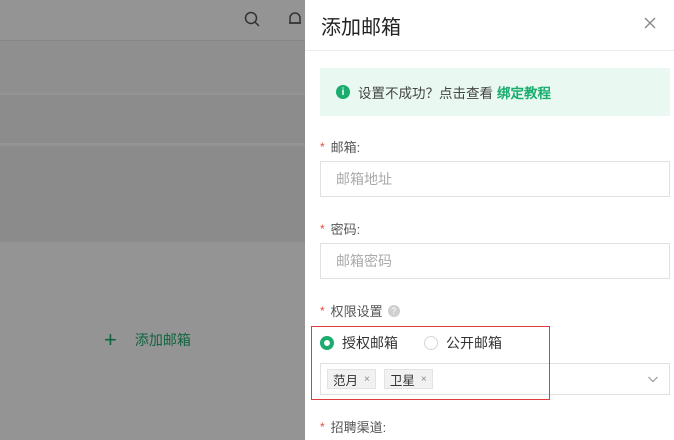 The image size is (674, 440). What do you see at coordinates (345, 229) in the screenshot?
I see `password-label-text: 密码:` at bounding box center [345, 229].